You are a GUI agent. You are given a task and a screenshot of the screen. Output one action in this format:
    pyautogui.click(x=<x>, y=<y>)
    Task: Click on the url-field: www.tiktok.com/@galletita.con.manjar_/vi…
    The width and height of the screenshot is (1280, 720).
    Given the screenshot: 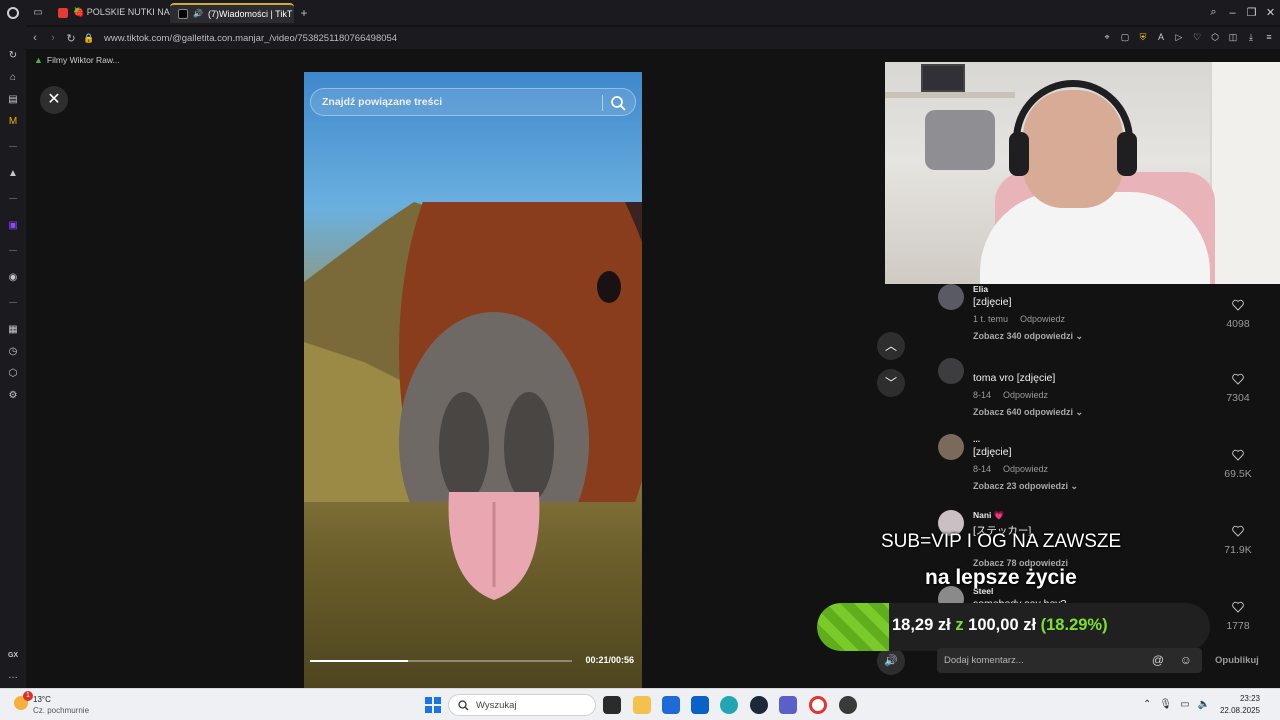 What is the action you would take?
    pyautogui.click(x=250, y=38)
    